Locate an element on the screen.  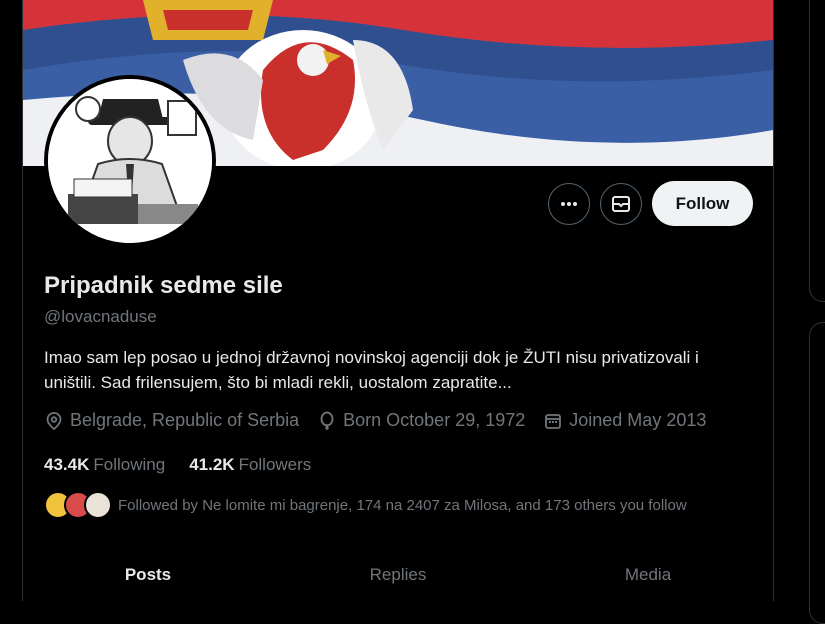
profile-name: Pripadnik sedme sile is located at coordinates (163, 285).